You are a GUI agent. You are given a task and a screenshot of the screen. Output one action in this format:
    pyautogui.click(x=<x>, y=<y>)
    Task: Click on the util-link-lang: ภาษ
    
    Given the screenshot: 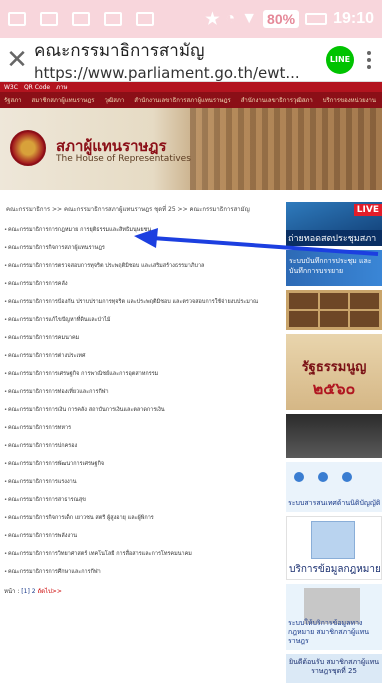 What is the action you would take?
    pyautogui.click(x=61, y=87)
    